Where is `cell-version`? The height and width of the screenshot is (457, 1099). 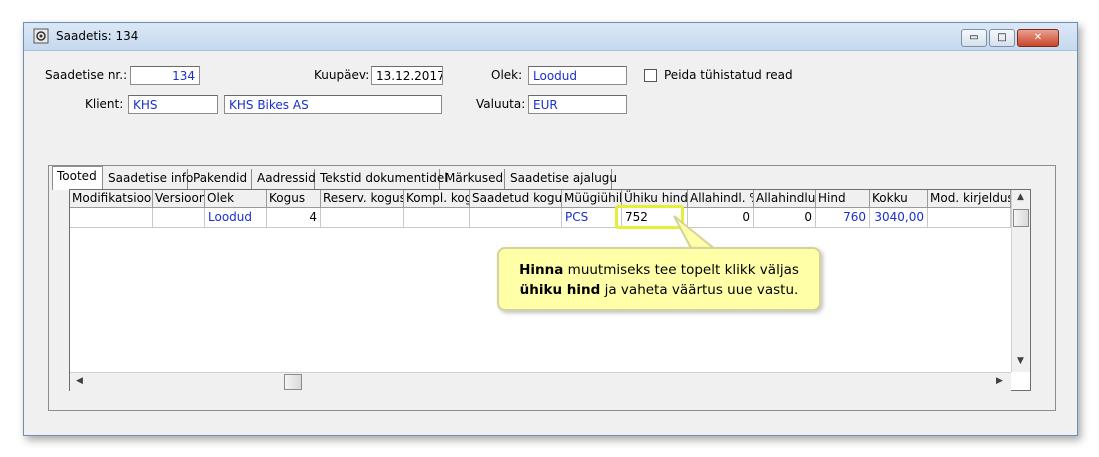 cell-version is located at coordinates (179, 218).